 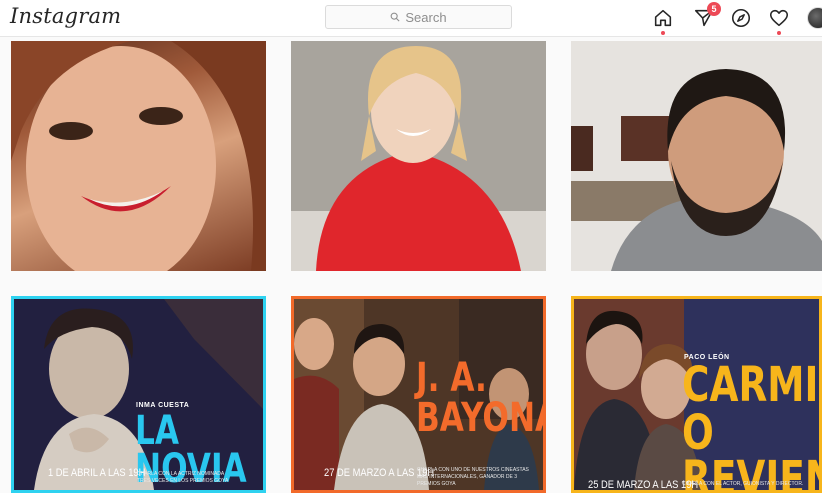 I want to click on search-placeholder: Search, so click(x=426, y=17).